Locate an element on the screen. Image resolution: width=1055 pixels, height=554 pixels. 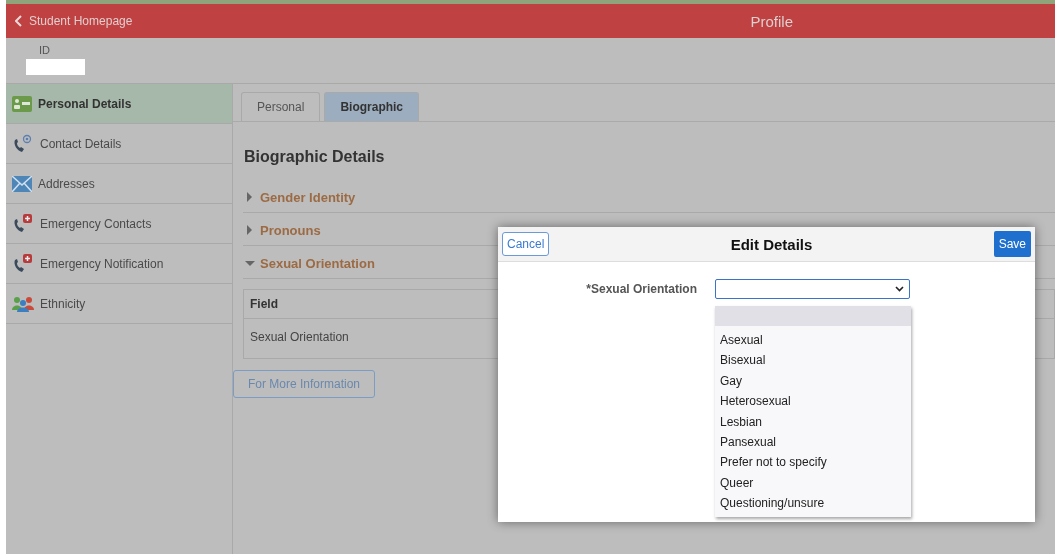
dialog-title: Edit Details is located at coordinates (771, 244).